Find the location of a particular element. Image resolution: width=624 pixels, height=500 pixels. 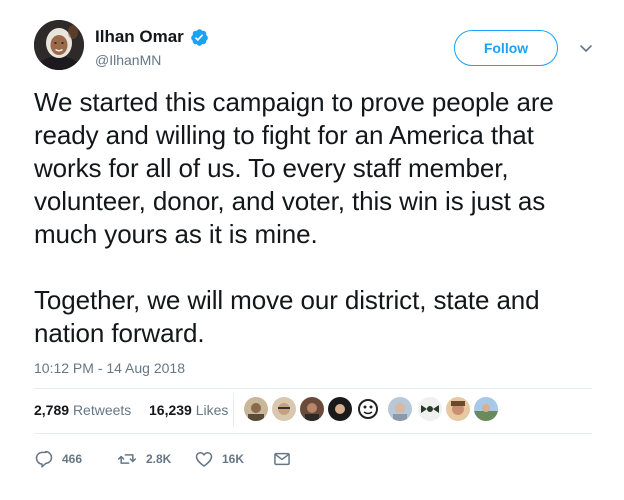

reply-button: 466 is located at coordinates (58, 459).